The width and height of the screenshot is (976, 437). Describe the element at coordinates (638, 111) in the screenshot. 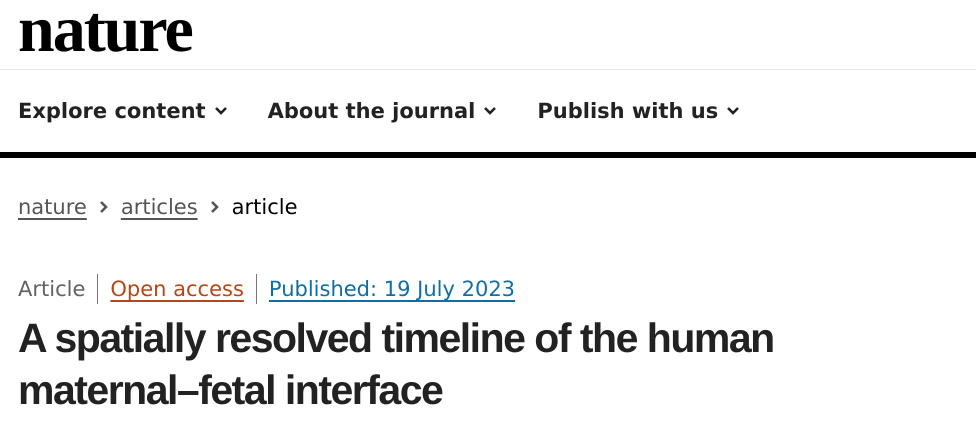

I see `nav-menu-button: Publish with us` at that location.